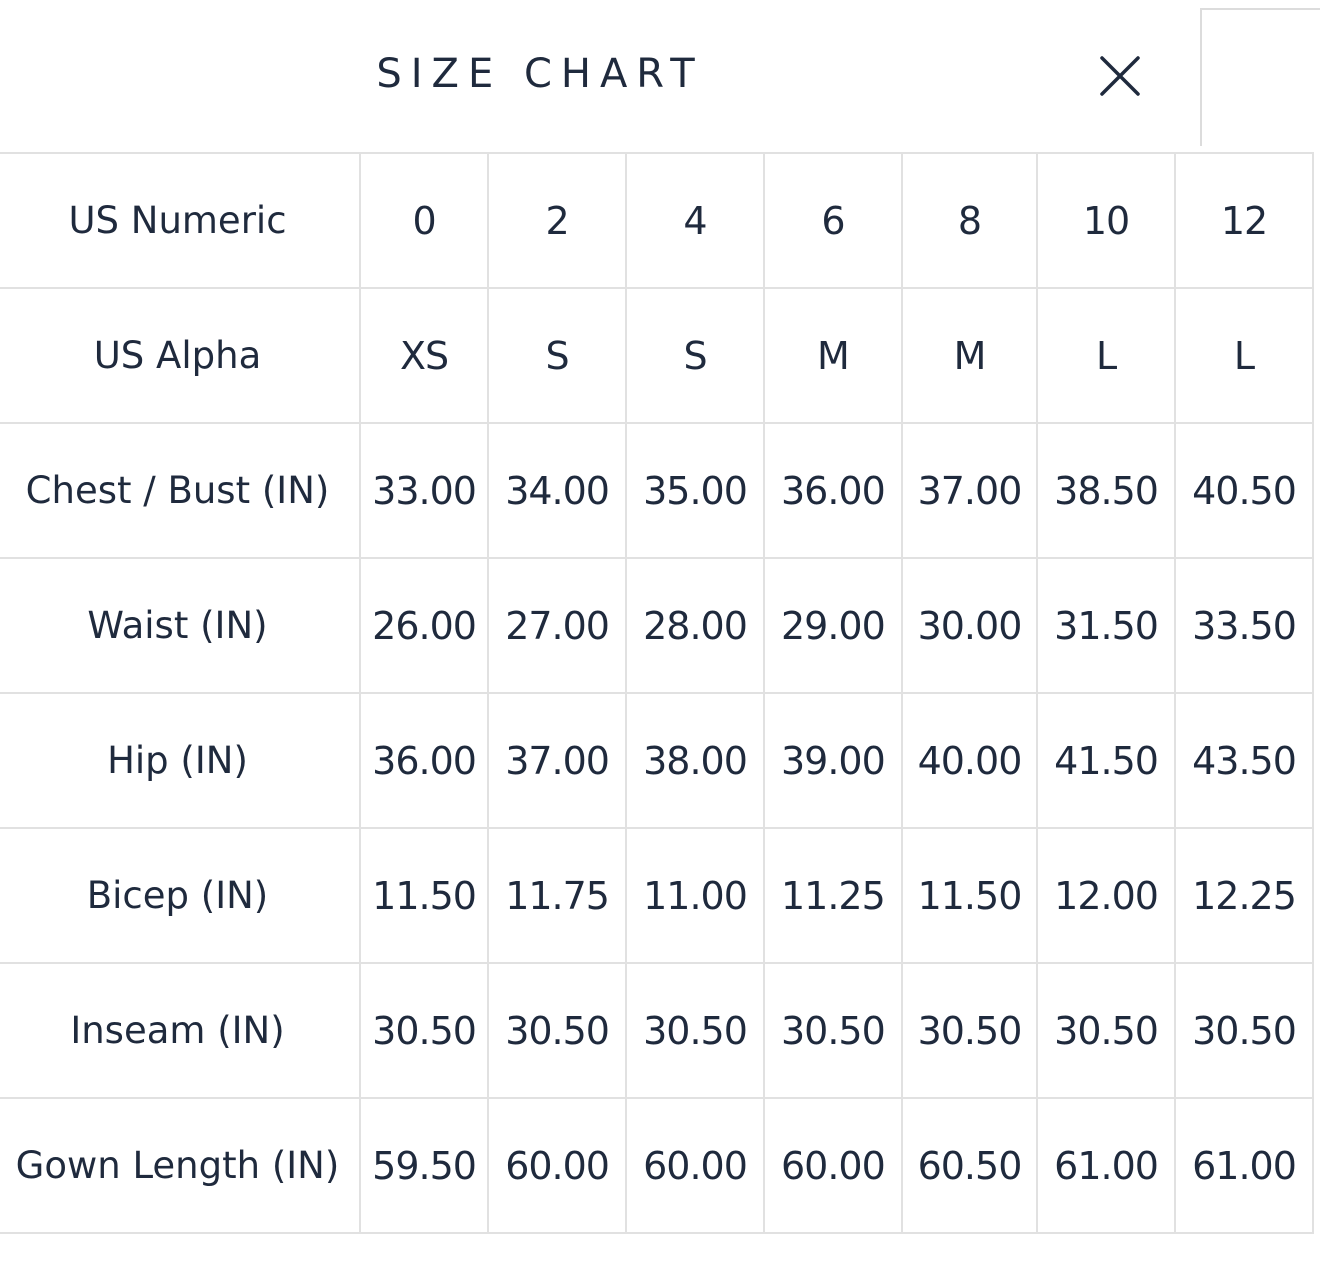 The width and height of the screenshot is (1320, 1270). What do you see at coordinates (180, 490) in the screenshot?
I see `row-label: Chest / Bust (IN)` at bounding box center [180, 490].